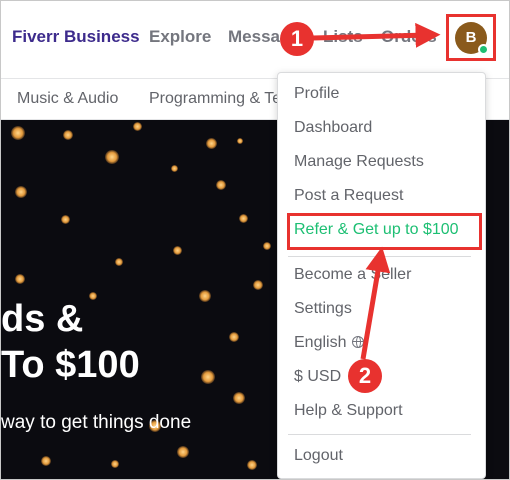 The height and width of the screenshot is (480, 510). Describe the element at coordinates (343, 37) in the screenshot. I see `nav-lists: Lists` at that location.